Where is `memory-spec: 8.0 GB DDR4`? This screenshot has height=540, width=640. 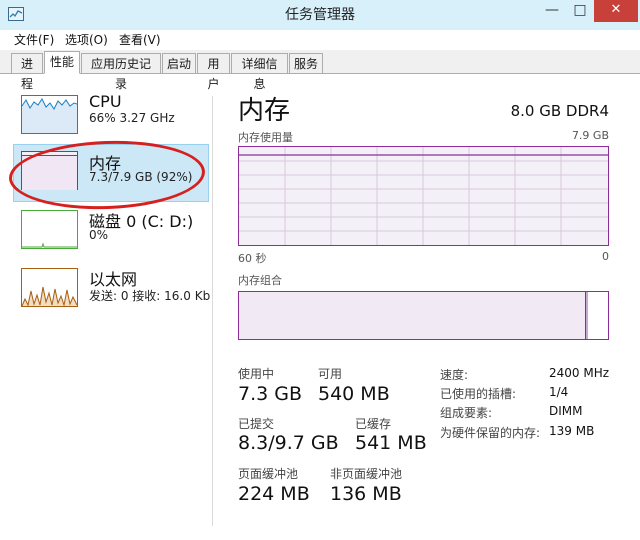 memory-spec: 8.0 GB DDR4 is located at coordinates (559, 111).